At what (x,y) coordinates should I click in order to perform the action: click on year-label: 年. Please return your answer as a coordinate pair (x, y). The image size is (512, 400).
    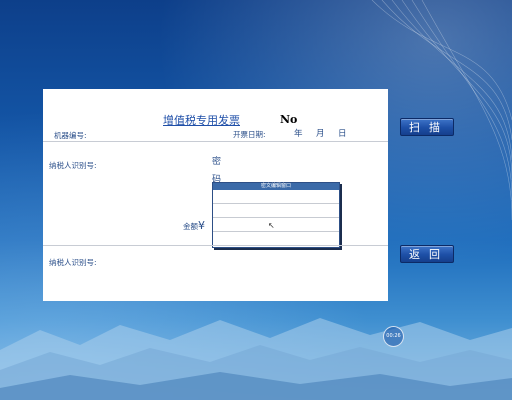
    Looking at the image, I should click on (298, 134).